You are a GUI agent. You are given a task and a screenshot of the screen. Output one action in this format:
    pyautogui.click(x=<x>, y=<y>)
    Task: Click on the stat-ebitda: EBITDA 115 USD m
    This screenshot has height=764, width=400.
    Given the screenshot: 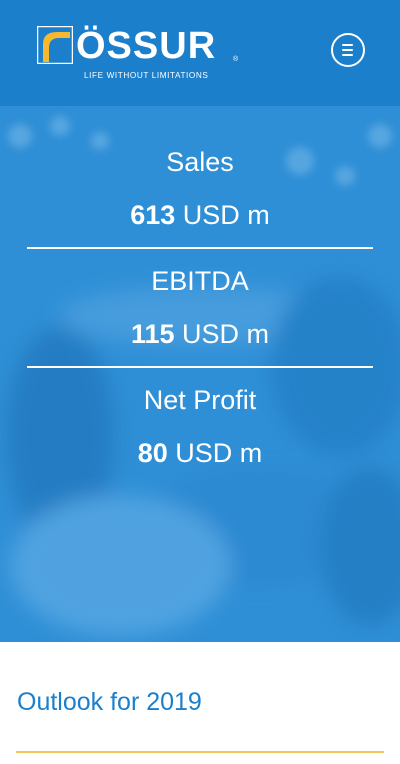 What is the action you would take?
    pyautogui.click(x=200, y=307)
    